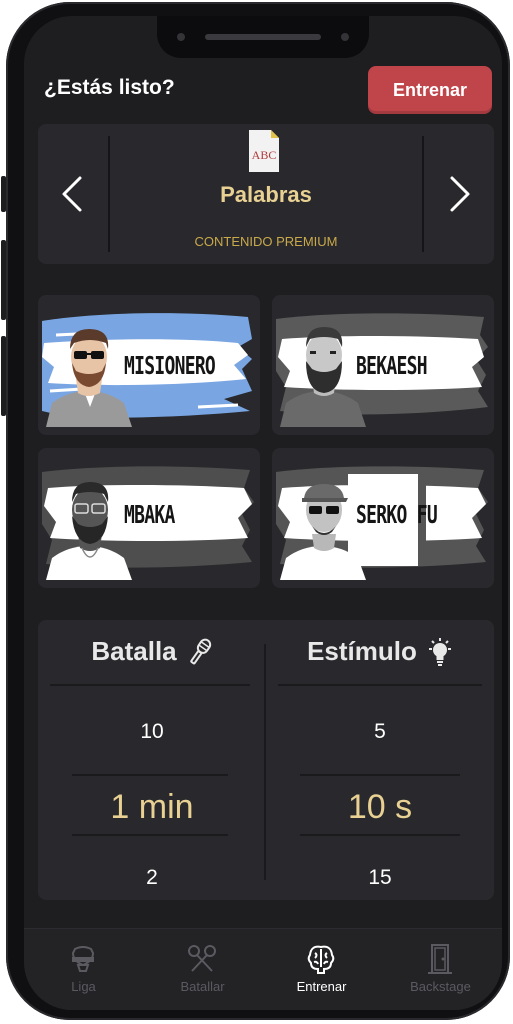  I want to click on crossed-microphones-icon, so click(202, 958).